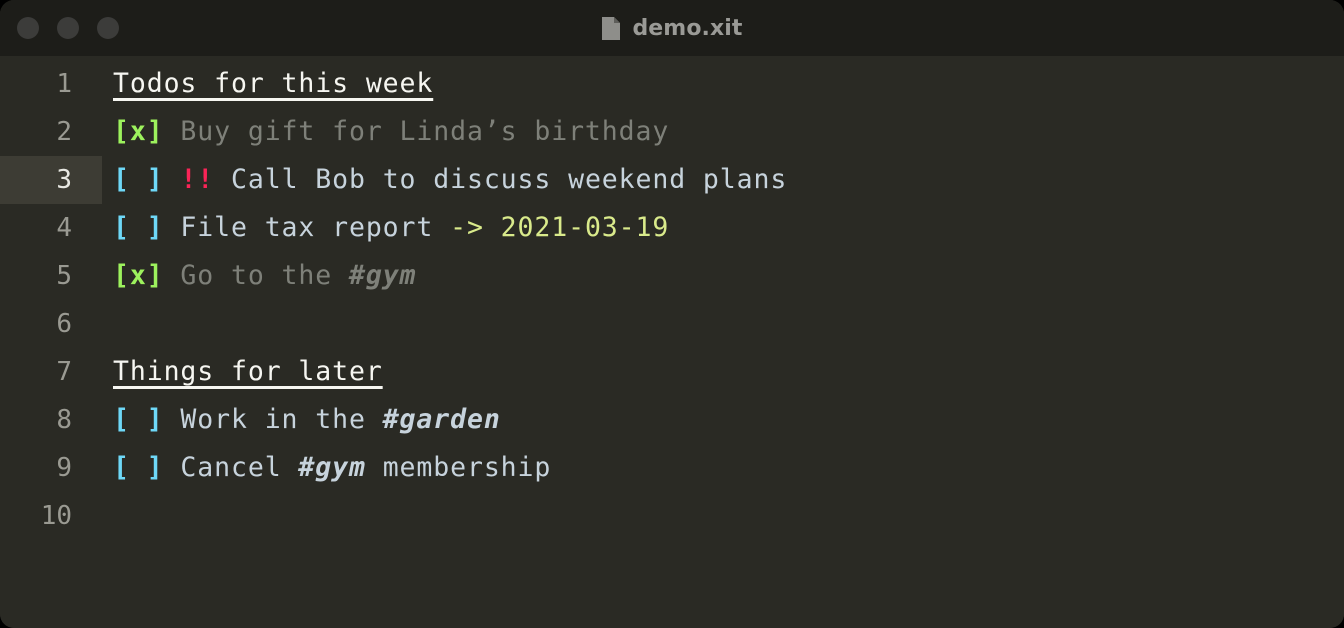 The image size is (1344, 628). What do you see at coordinates (687, 28) in the screenshot?
I see `window-title: demo.xit` at bounding box center [687, 28].